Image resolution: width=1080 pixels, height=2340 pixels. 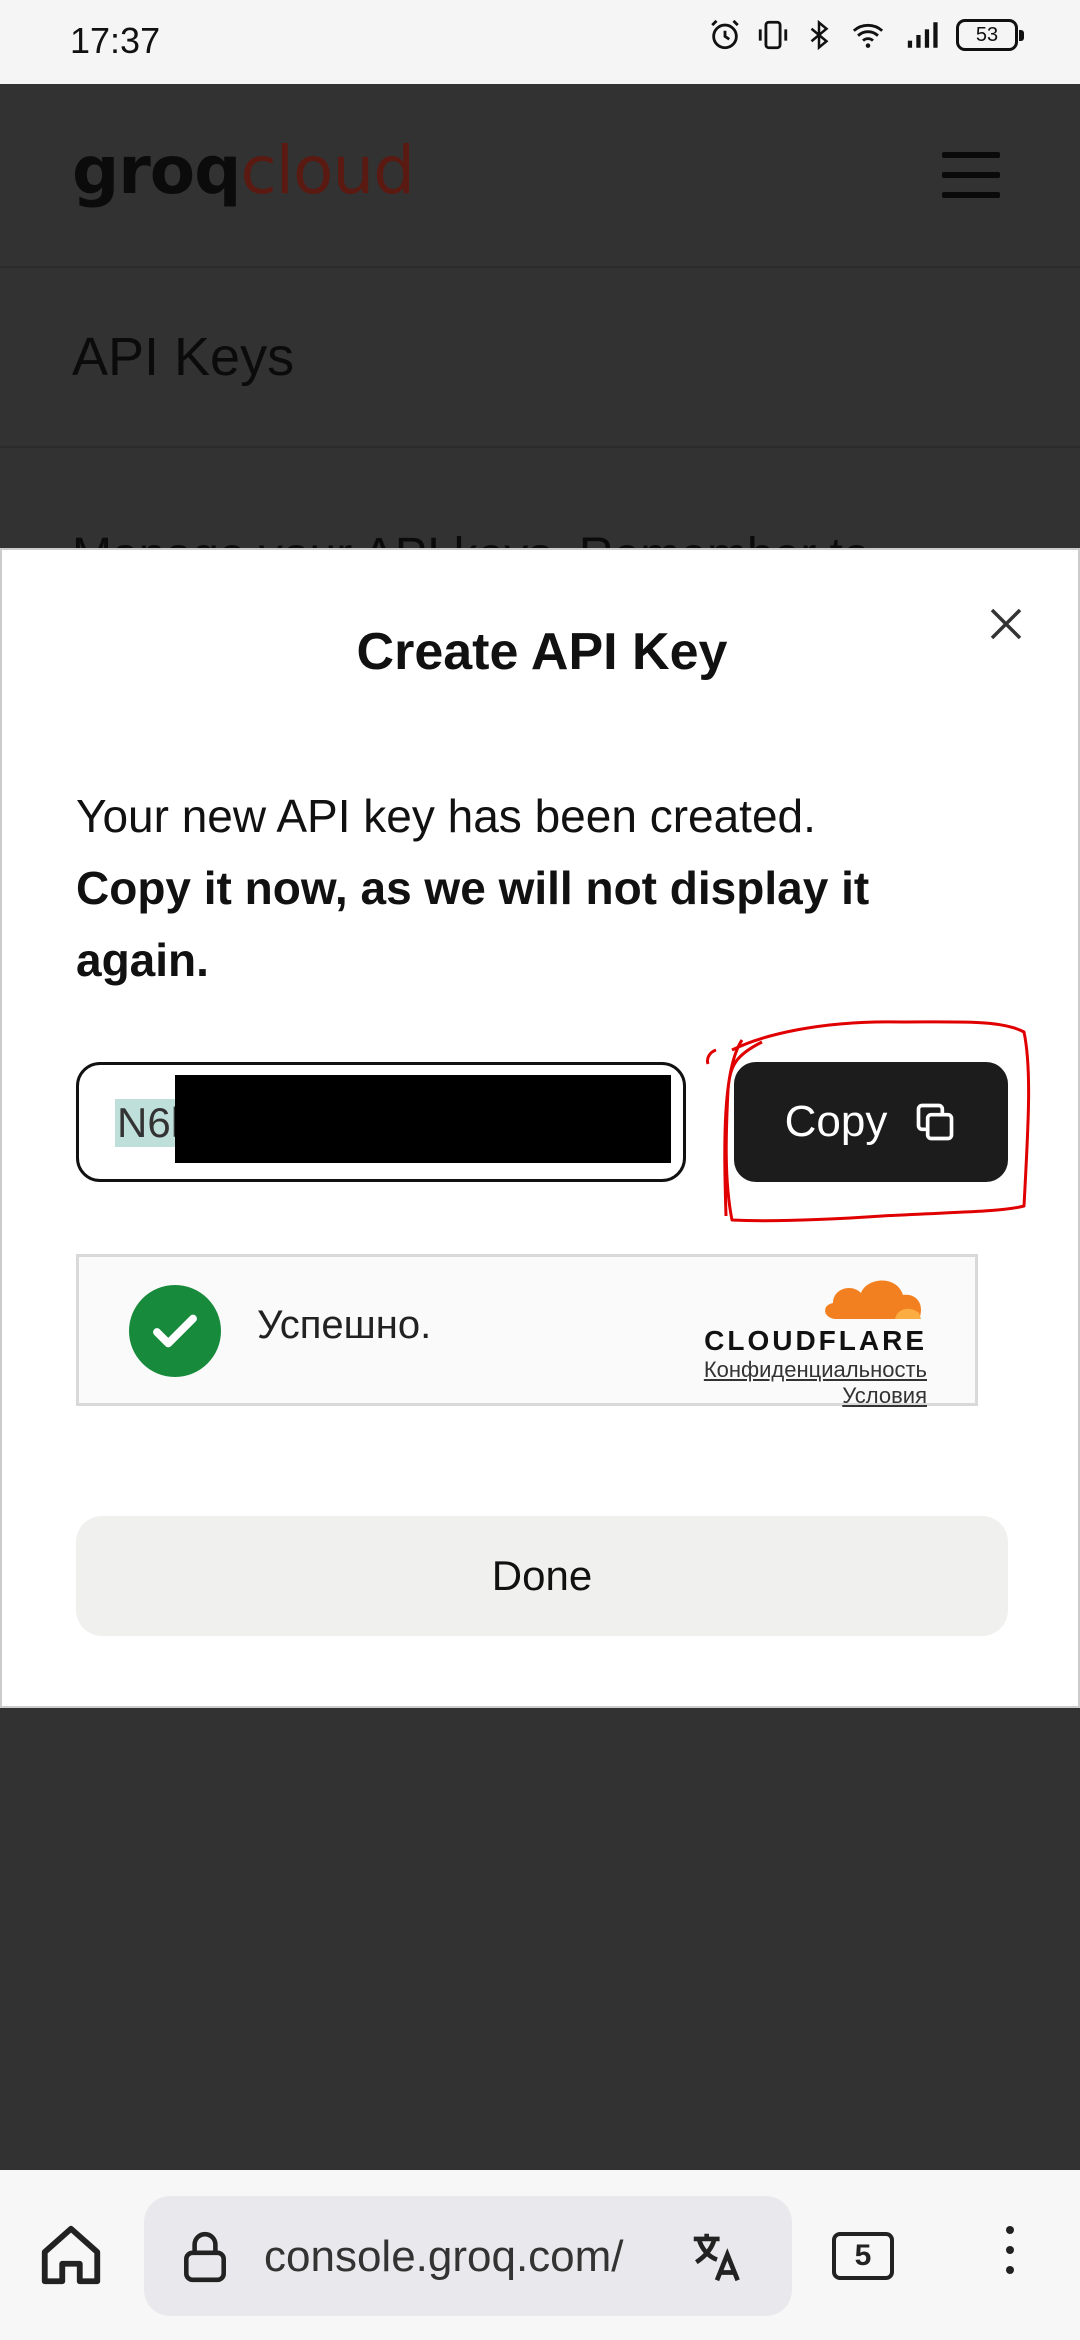 I want to click on vibrate-icon, so click(x=773, y=35).